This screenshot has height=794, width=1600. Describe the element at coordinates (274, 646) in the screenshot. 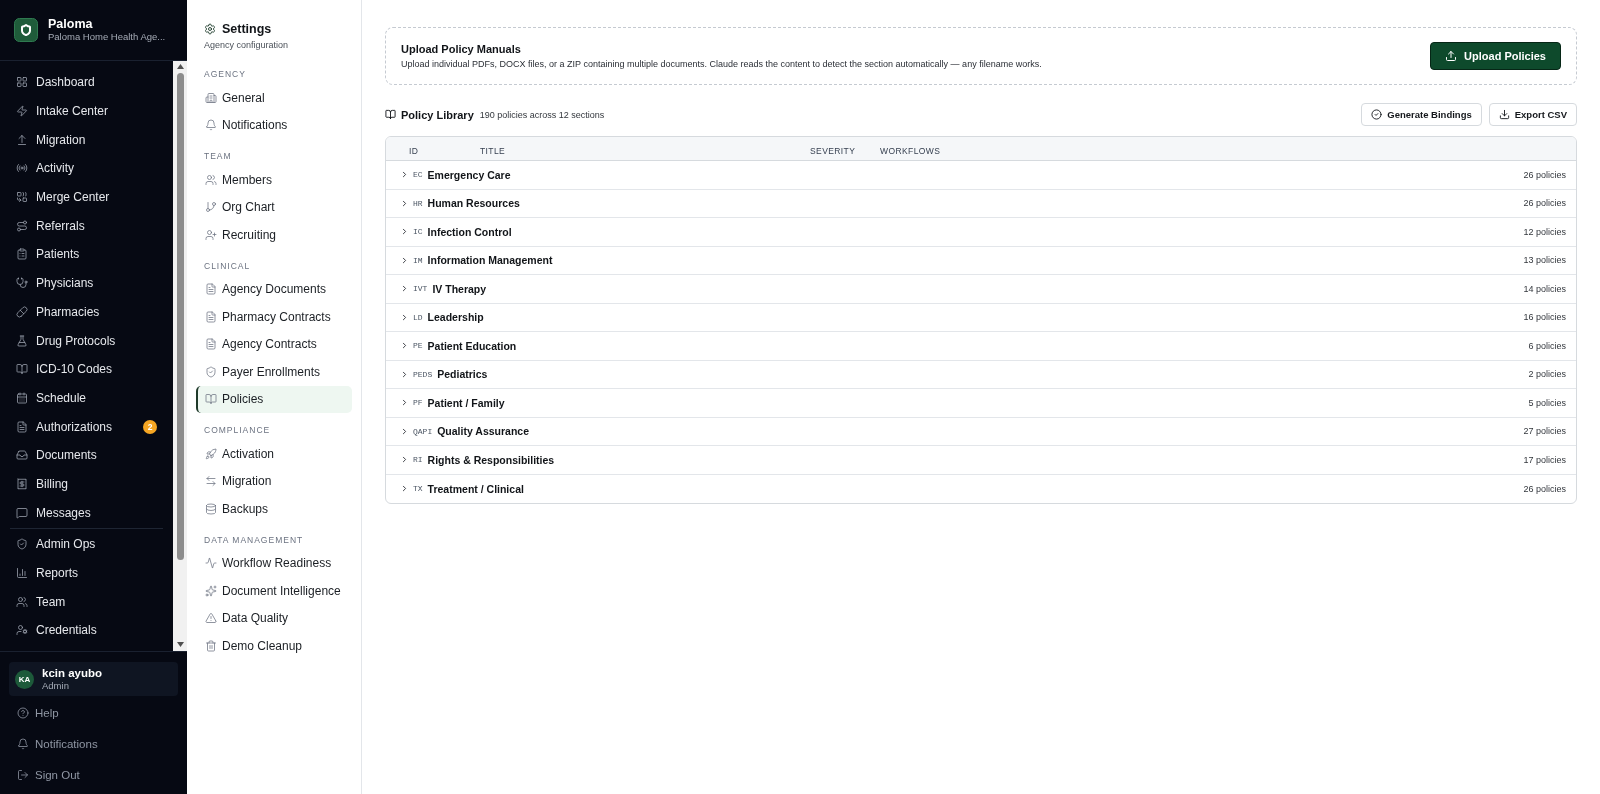

I see `settings-nav-item: Demo Cleanup` at that location.